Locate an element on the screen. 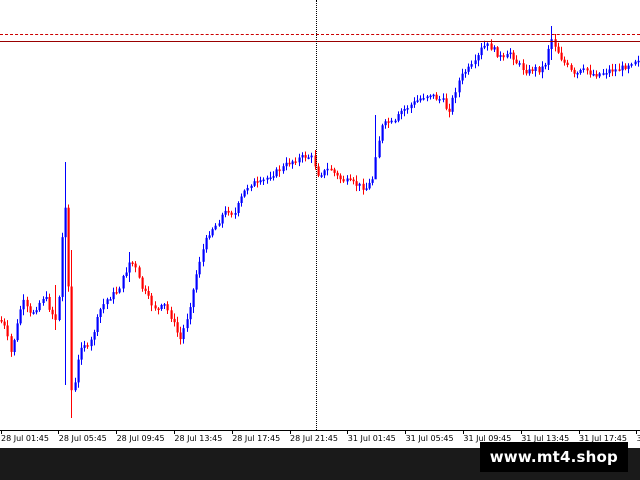 The width and height of the screenshot is (640, 480). resistance-level-line-upper is located at coordinates (320, 34).